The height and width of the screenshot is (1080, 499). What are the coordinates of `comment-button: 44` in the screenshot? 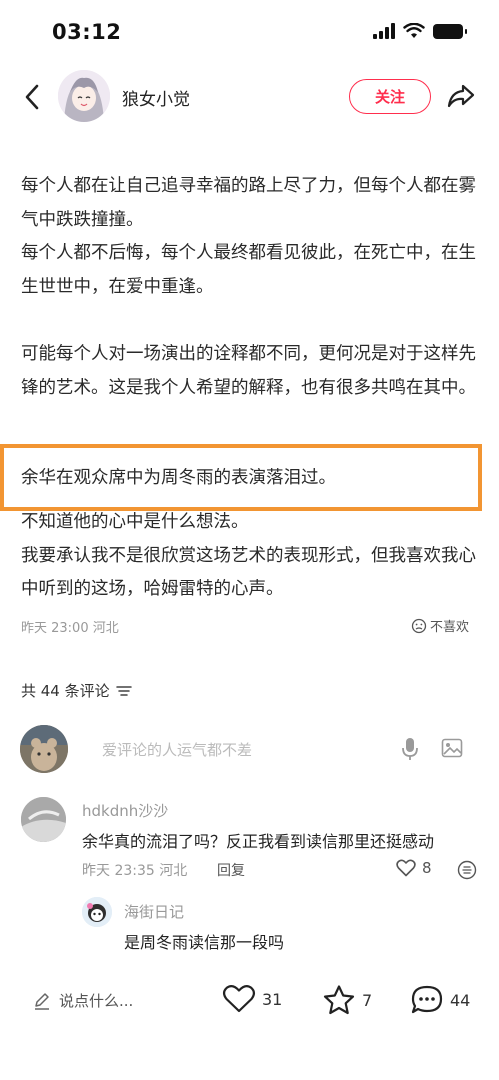 It's located at (440, 1000).